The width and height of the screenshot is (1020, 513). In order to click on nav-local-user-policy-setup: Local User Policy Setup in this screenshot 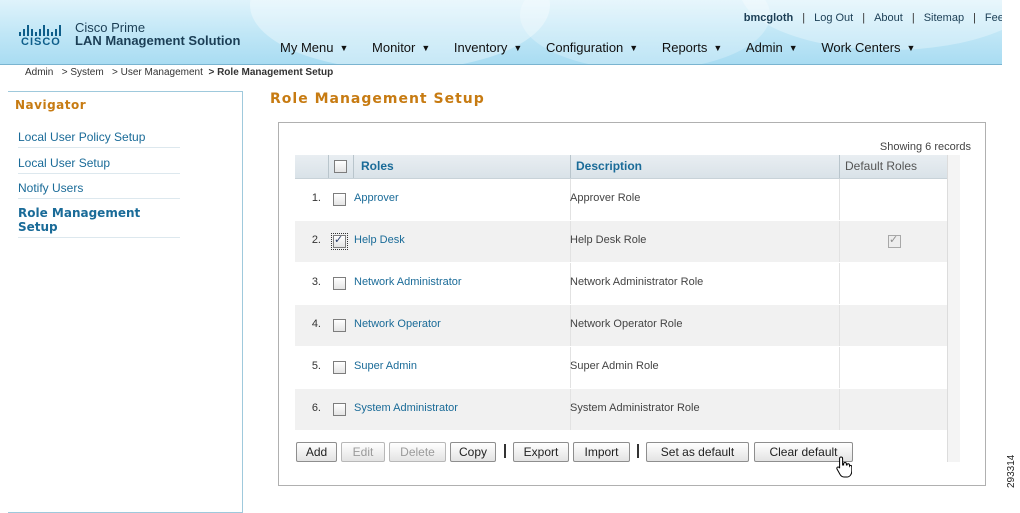, I will do `click(99, 139)`.